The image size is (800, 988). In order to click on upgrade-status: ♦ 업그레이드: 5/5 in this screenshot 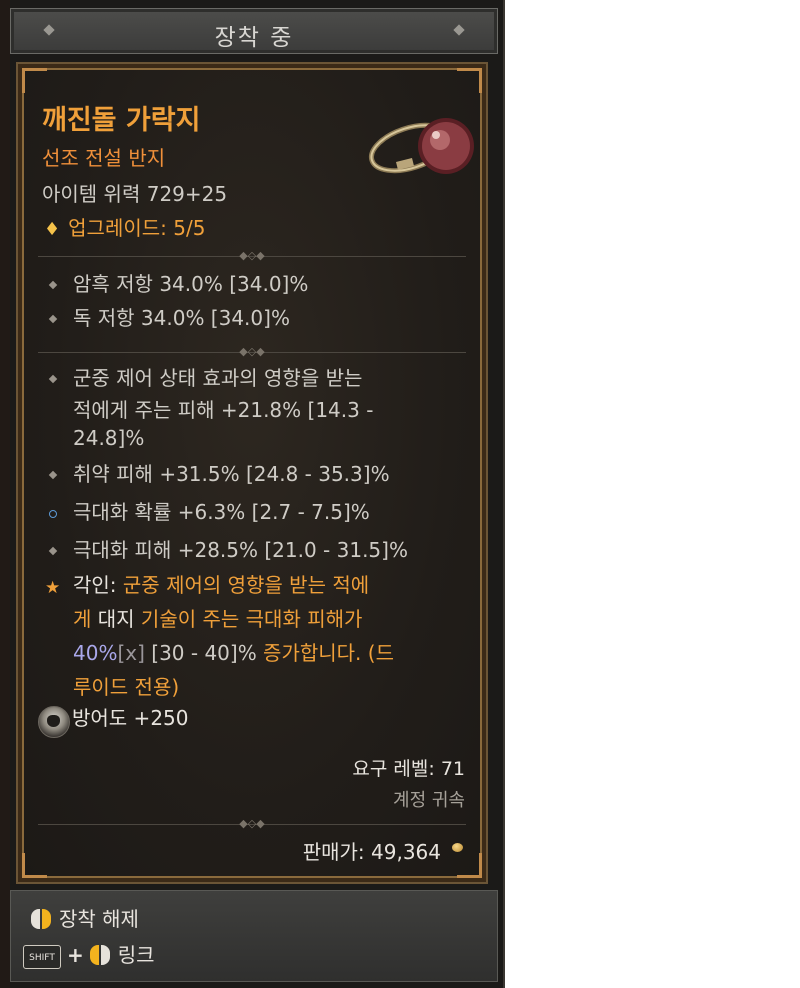, I will do `click(124, 226)`.